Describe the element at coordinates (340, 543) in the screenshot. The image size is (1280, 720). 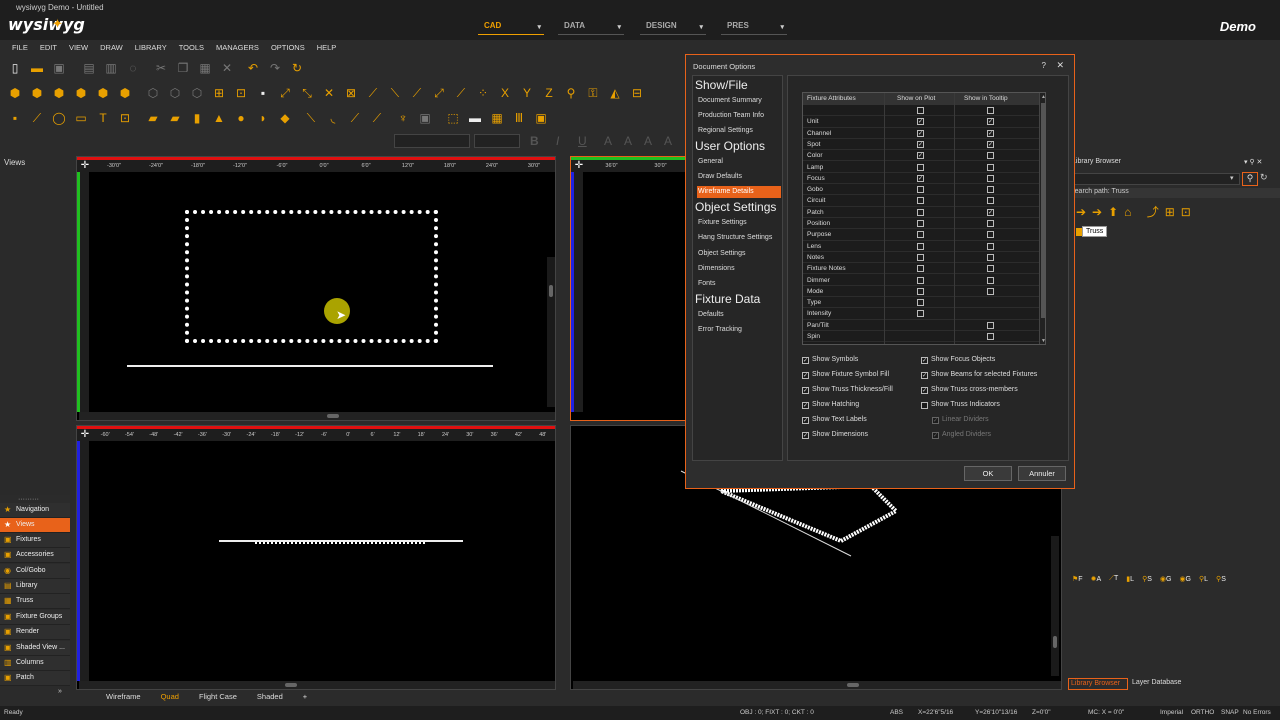
I see `truss-front` at that location.